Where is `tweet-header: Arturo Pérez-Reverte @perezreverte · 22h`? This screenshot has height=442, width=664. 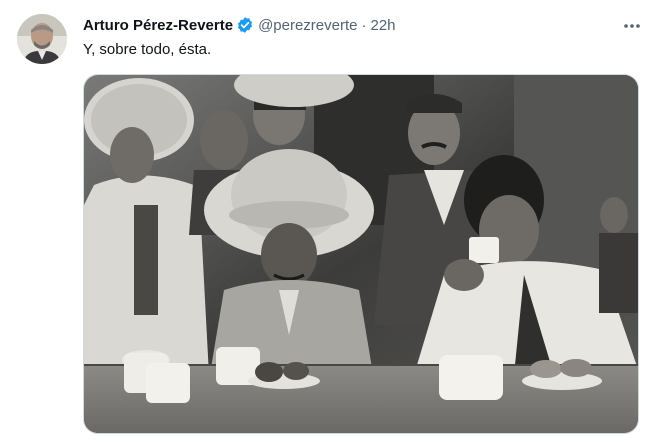
tweet-header: Arturo Pérez-Reverte @perezreverte · 22h is located at coordinates (239, 25).